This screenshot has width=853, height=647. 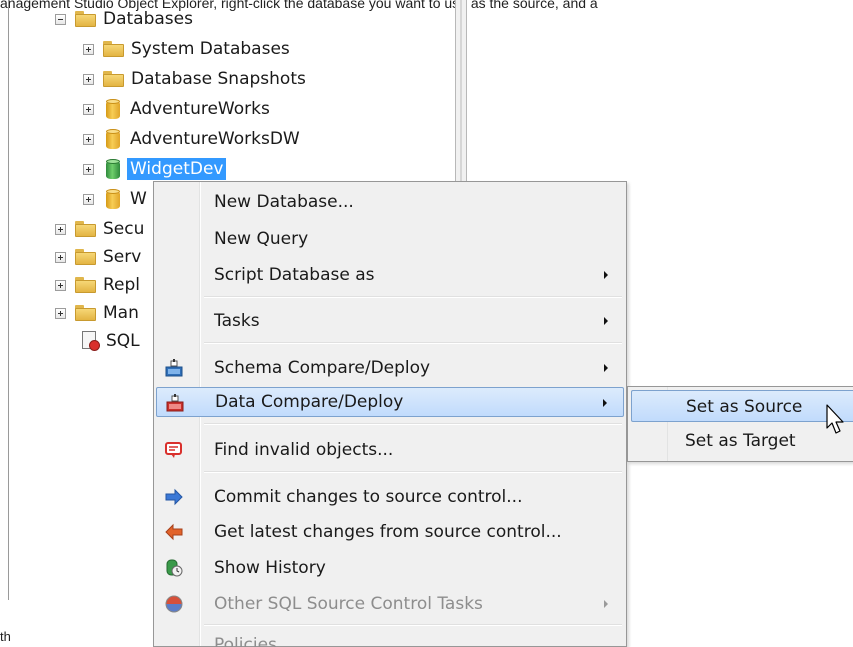 I want to click on submenu-item-label: Set as Target, so click(x=740, y=441).